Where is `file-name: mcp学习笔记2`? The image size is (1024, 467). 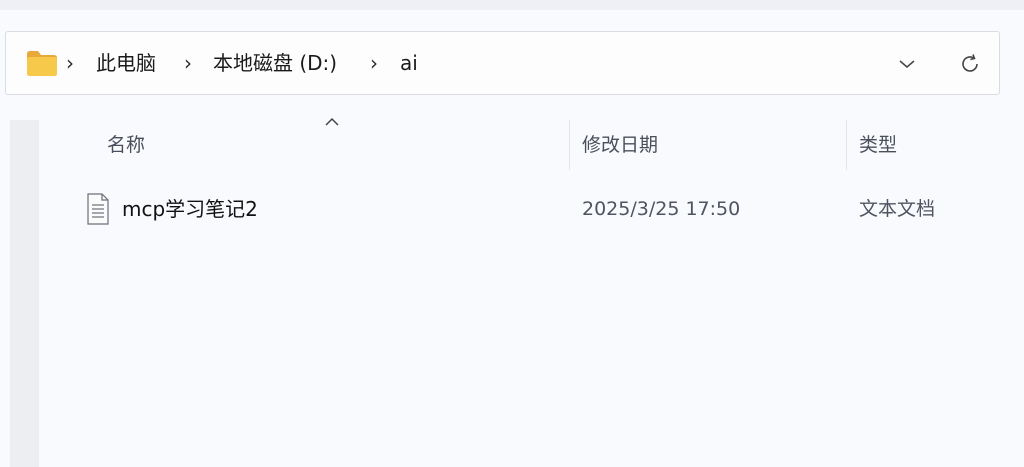
file-name: mcp学习笔记2 is located at coordinates (190, 209).